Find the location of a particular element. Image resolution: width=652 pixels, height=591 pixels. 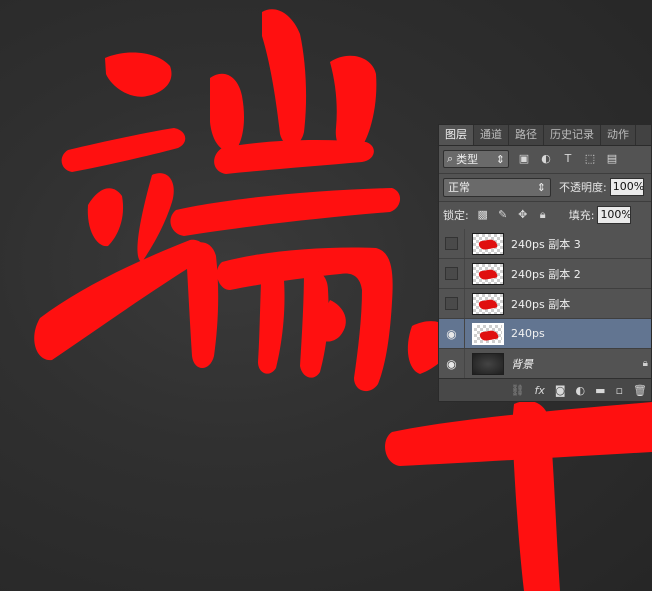

layer-filter-select: ⌕ 类型 ⇕ is located at coordinates (476, 159).